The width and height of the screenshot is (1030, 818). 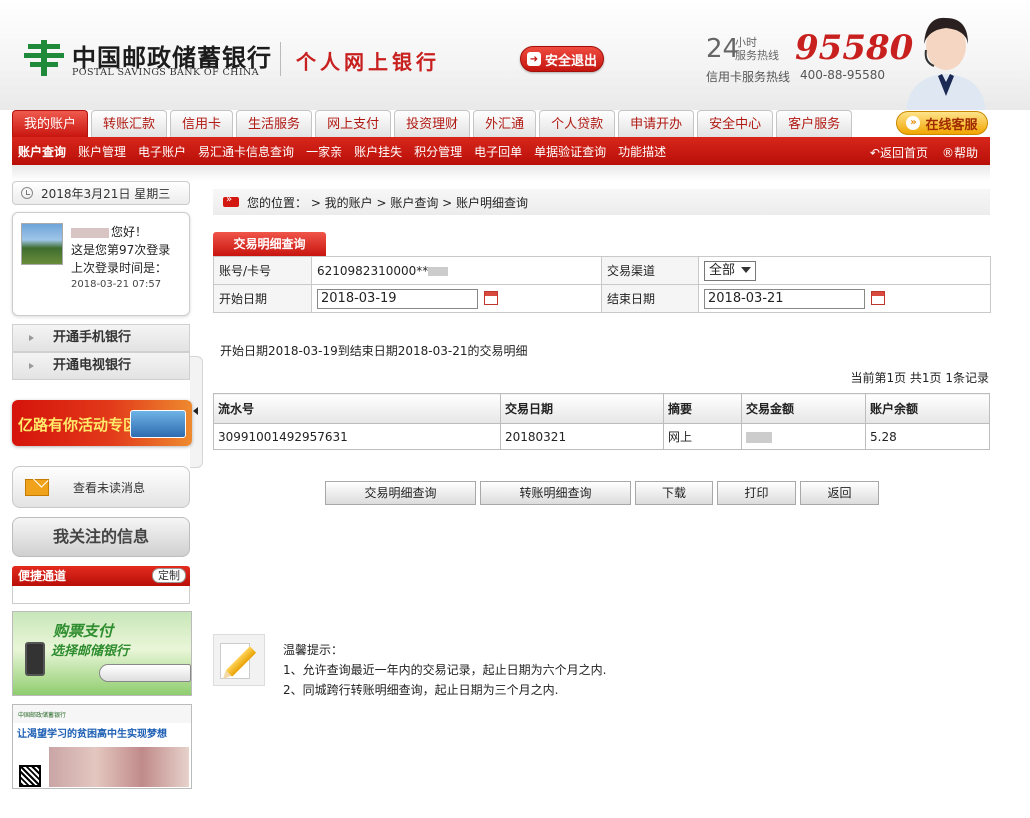 What do you see at coordinates (601, 202) in the screenshot?
I see `breadcrumb: 您的位置： > 我的账户 > 账户查询 > 账户明细查询` at bounding box center [601, 202].